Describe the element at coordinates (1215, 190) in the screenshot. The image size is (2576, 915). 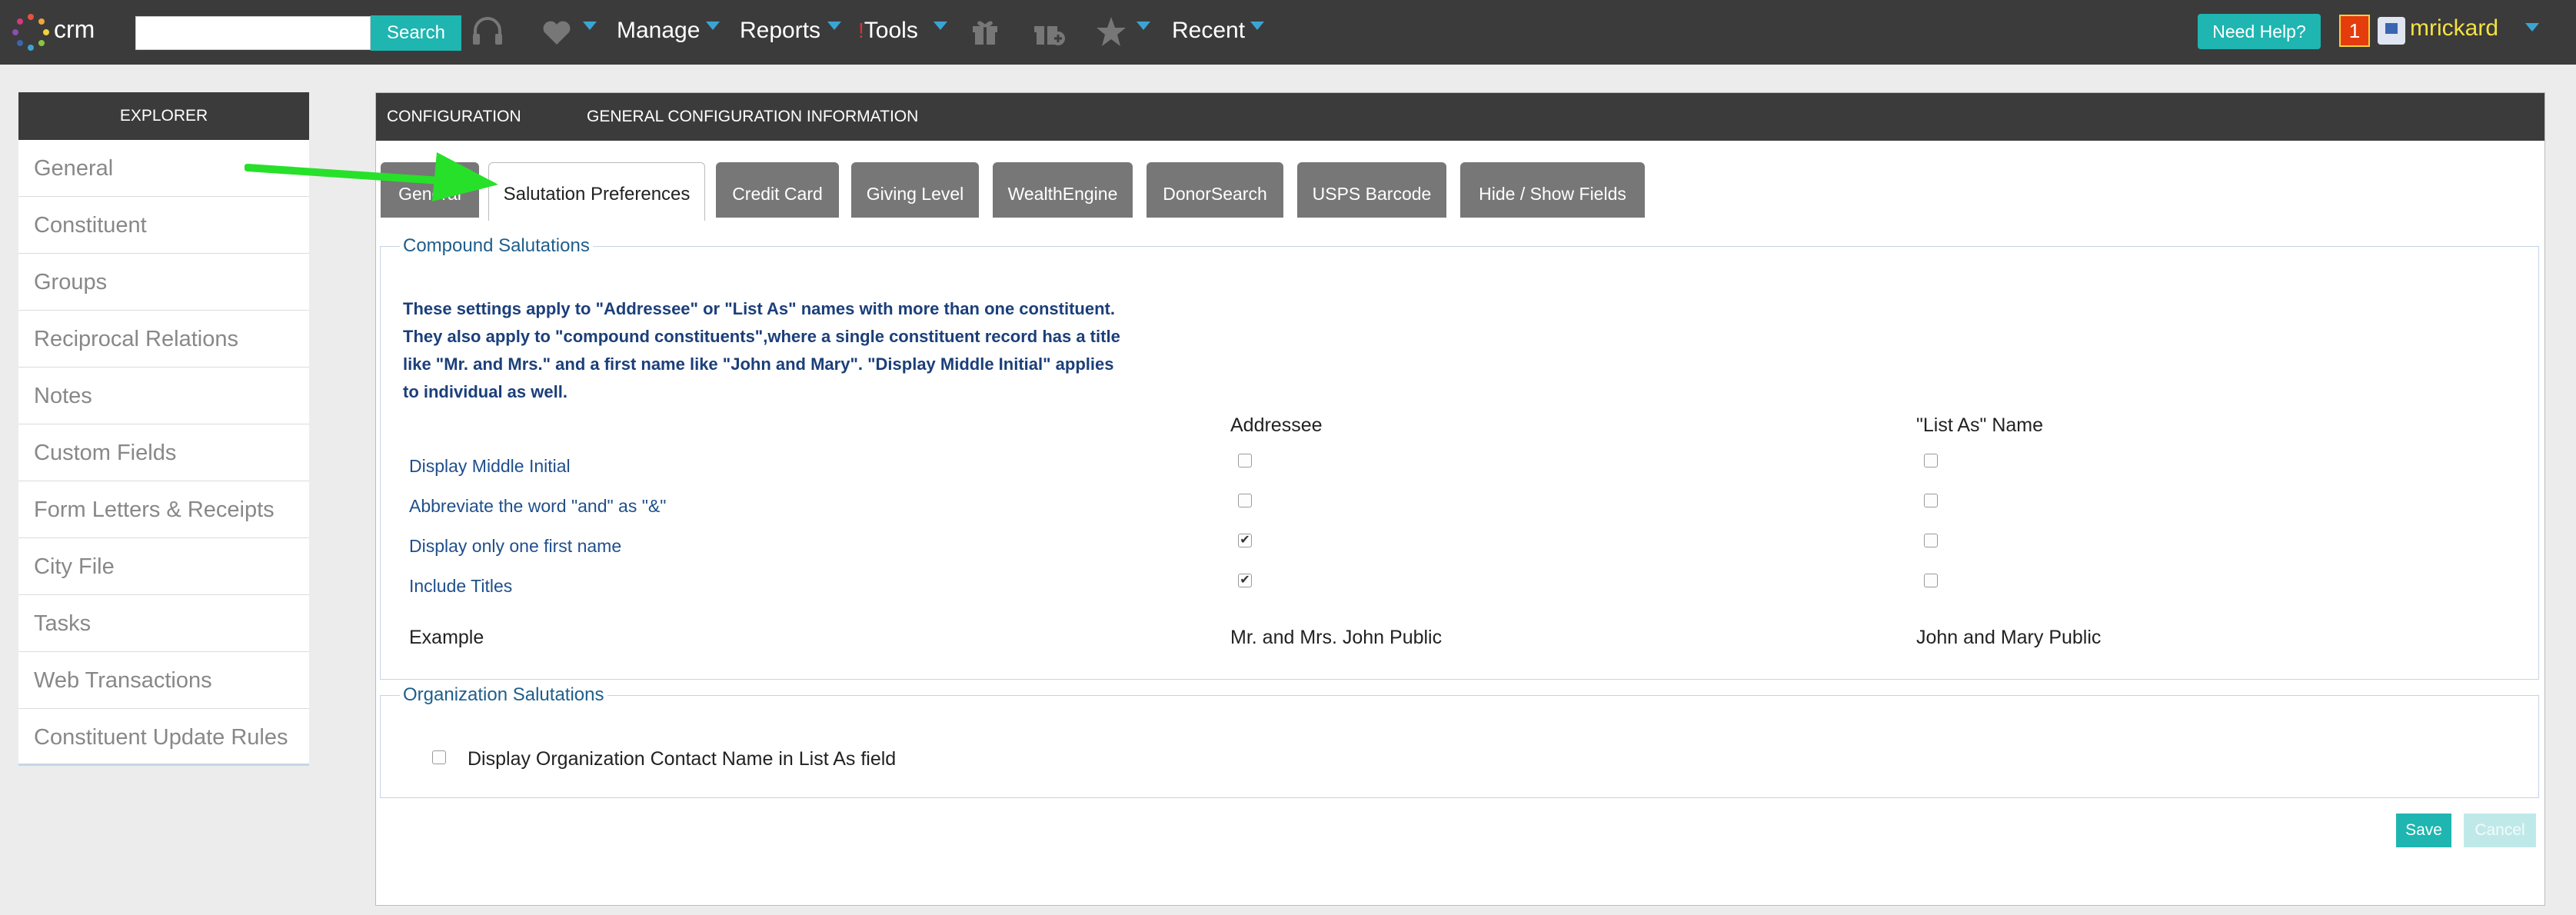
I see `tab-donorsearch: DonorSearch` at that location.